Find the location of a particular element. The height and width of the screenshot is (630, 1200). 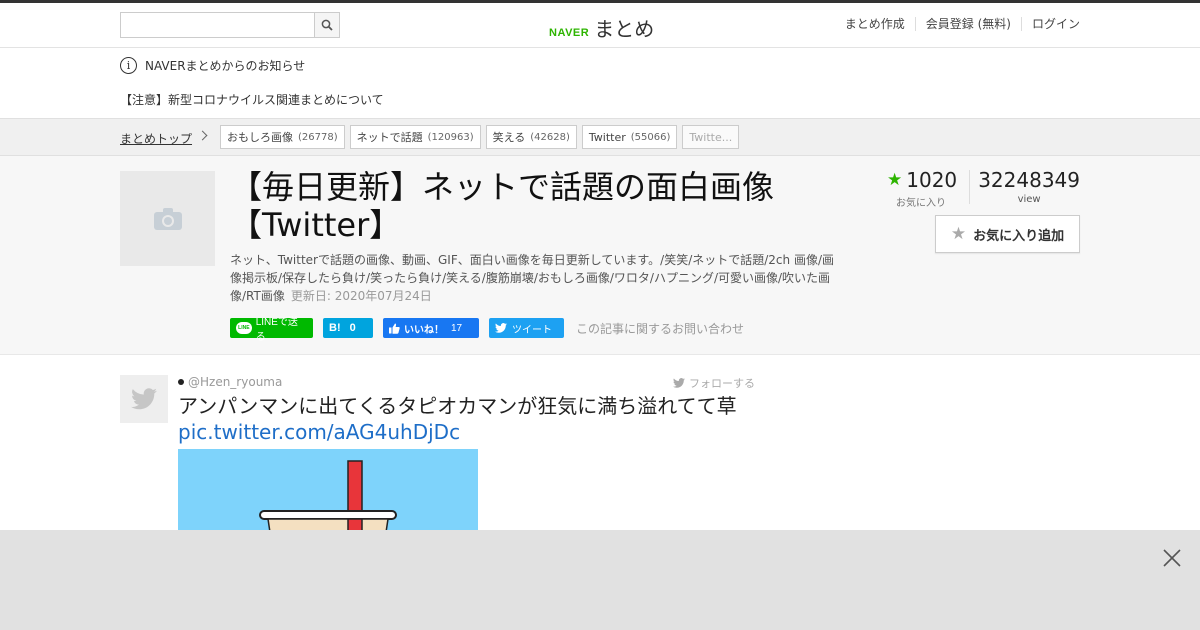

notice-heading: i NAVERまとめからのお知らせ is located at coordinates (212, 65).